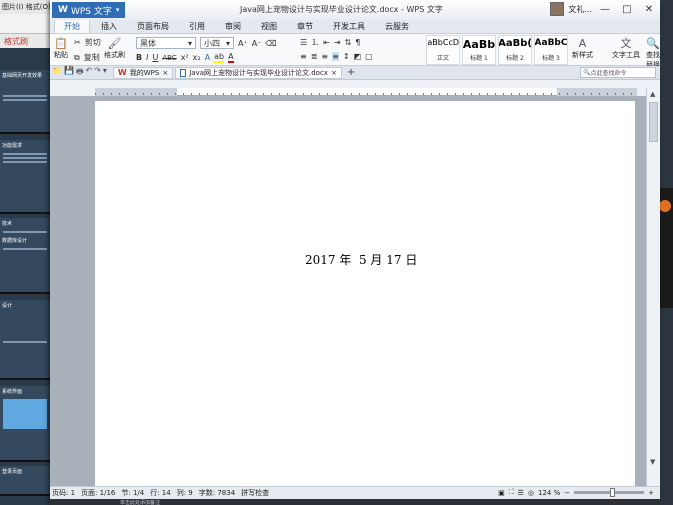  What do you see at coordinates (89, 10) in the screenshot?
I see `wps-menu-button: W WPS 文字 ▾` at bounding box center [89, 10].